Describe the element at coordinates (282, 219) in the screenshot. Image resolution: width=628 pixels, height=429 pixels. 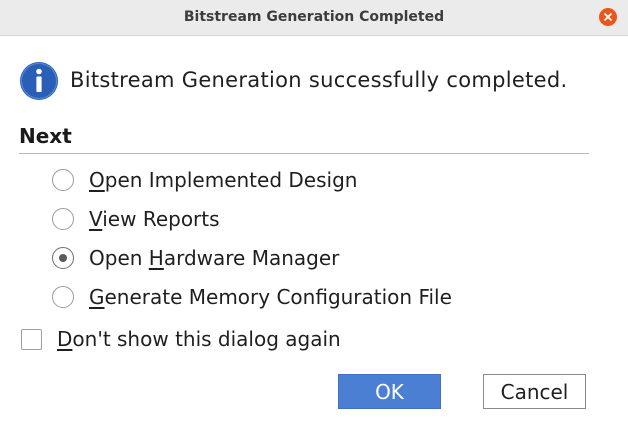
I see `option-view-reports: View Reports` at that location.